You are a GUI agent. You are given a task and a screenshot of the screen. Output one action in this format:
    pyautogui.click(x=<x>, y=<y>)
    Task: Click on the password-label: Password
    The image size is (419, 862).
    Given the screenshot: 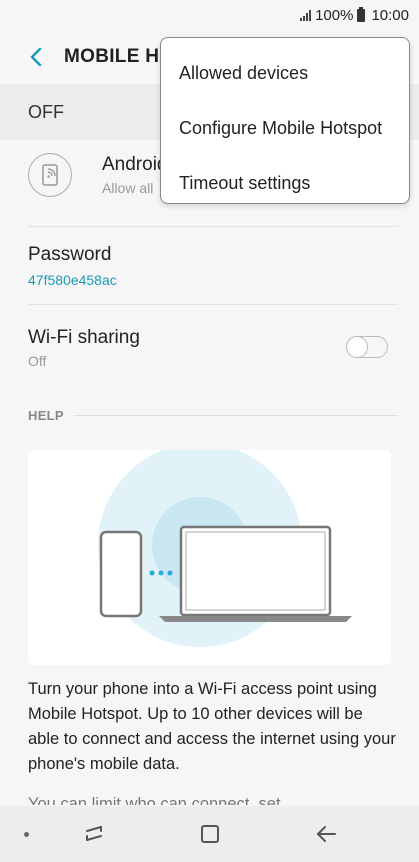 What is the action you would take?
    pyautogui.click(x=70, y=254)
    